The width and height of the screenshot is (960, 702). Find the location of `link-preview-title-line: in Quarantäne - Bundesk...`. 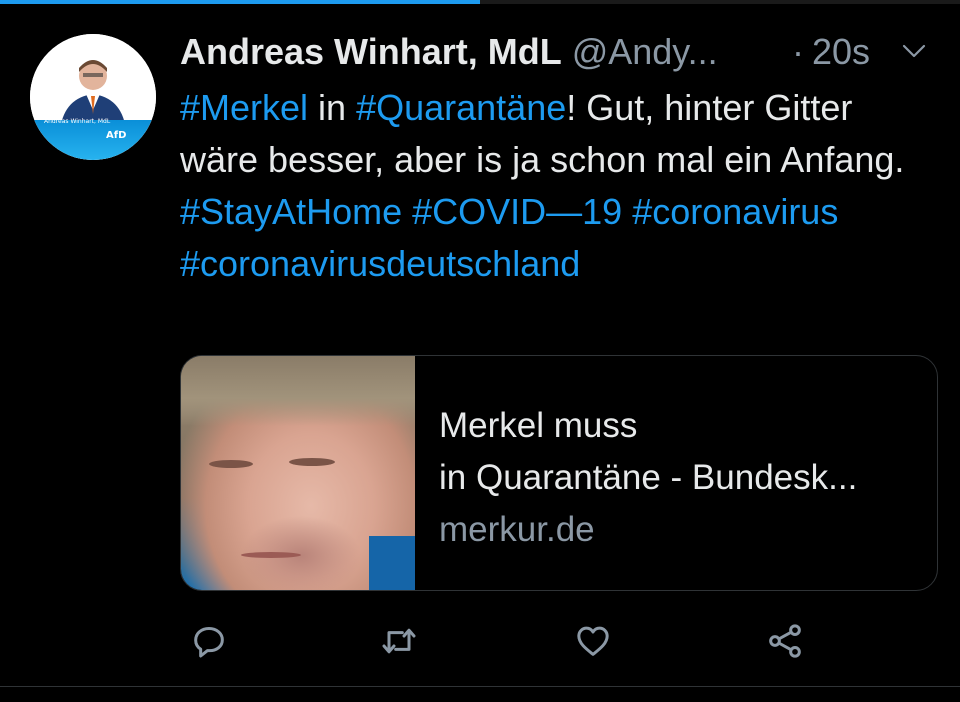

link-preview-title-line: in Quarantäne - Bundesk... is located at coordinates (648, 477).